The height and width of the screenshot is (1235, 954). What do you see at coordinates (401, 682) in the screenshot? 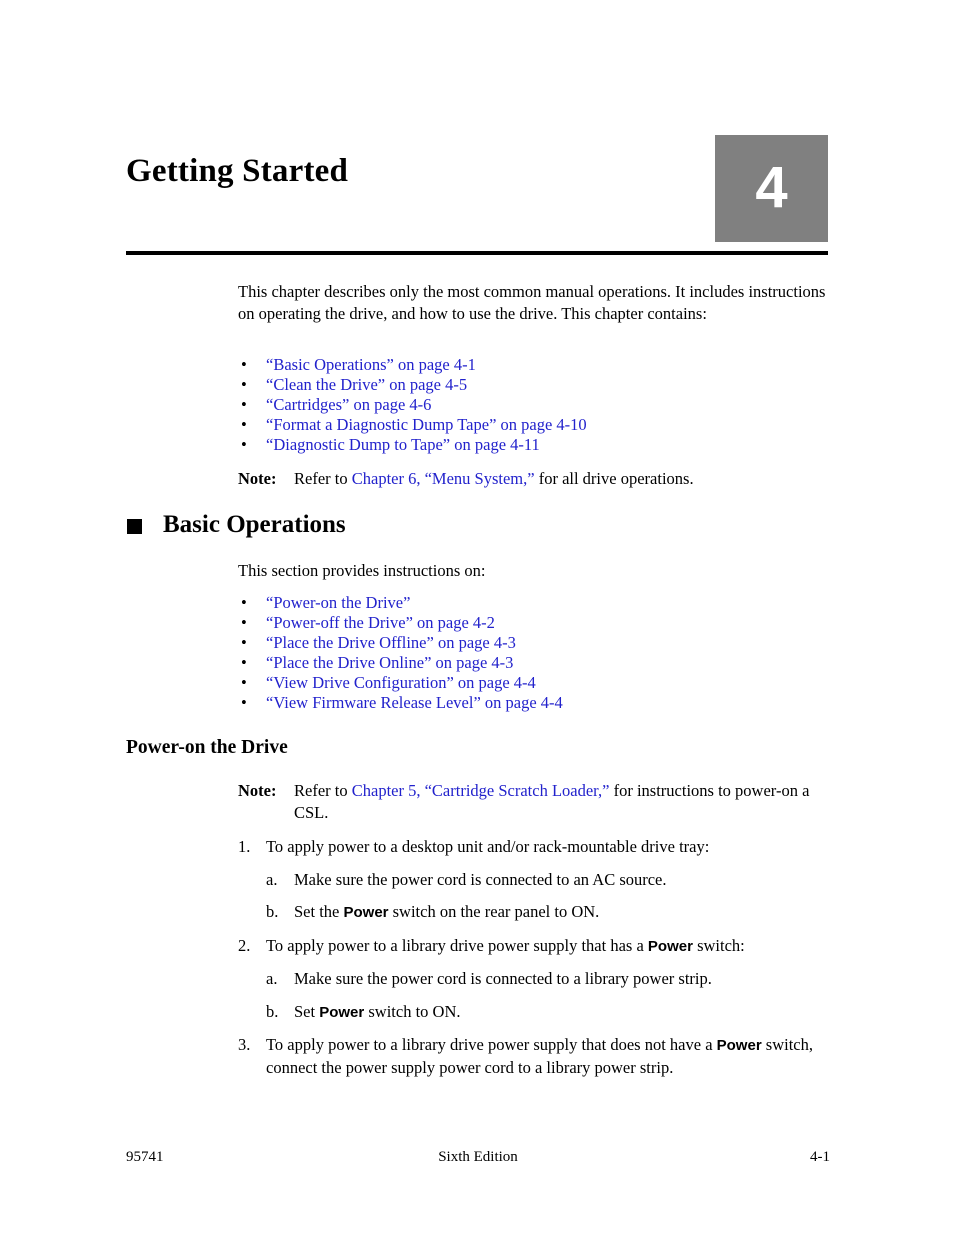
I see `link-view-drive-configuration: “View Drive Configuration” on page 4-4` at bounding box center [401, 682].